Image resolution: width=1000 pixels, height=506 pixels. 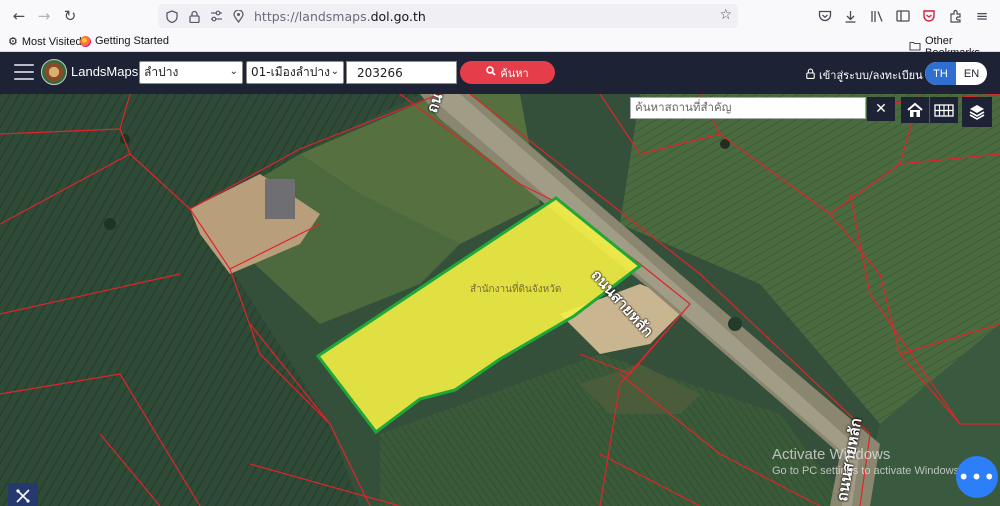 I want to click on bookmark-most-visited: ⚙ Most Visited, so click(x=45, y=42).